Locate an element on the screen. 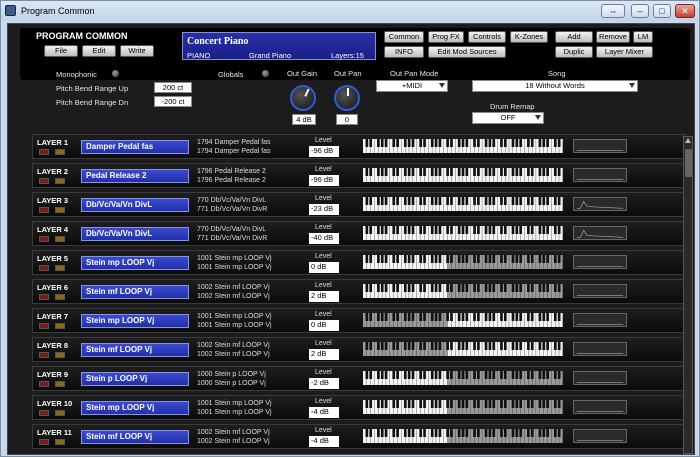 This screenshot has height=457, width=700. common-button: Common is located at coordinates (404, 37).